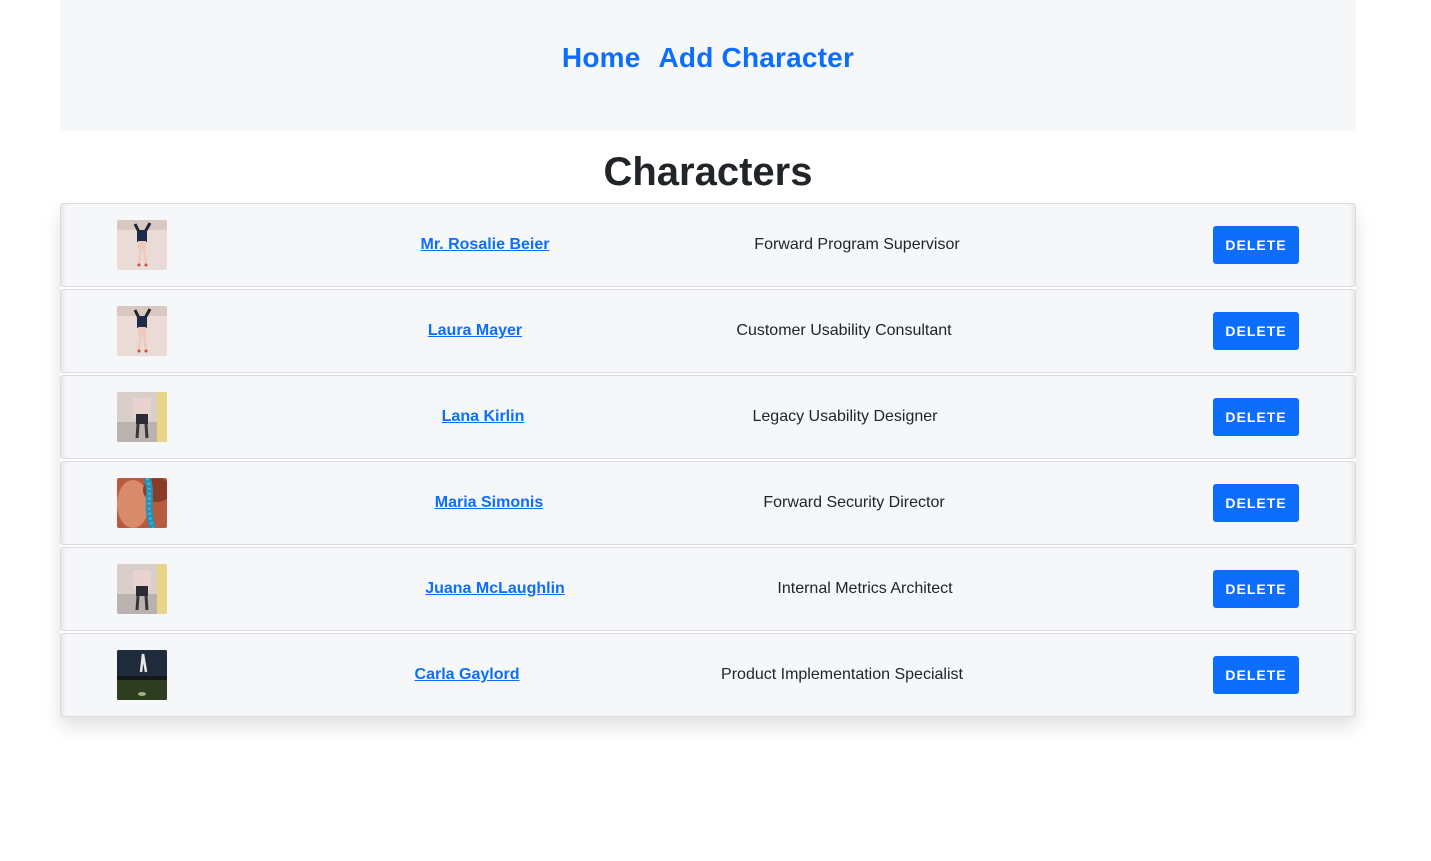 This screenshot has height=861, width=1431. What do you see at coordinates (495, 589) in the screenshot?
I see `character-name-link: Juana McLaughlin` at bounding box center [495, 589].